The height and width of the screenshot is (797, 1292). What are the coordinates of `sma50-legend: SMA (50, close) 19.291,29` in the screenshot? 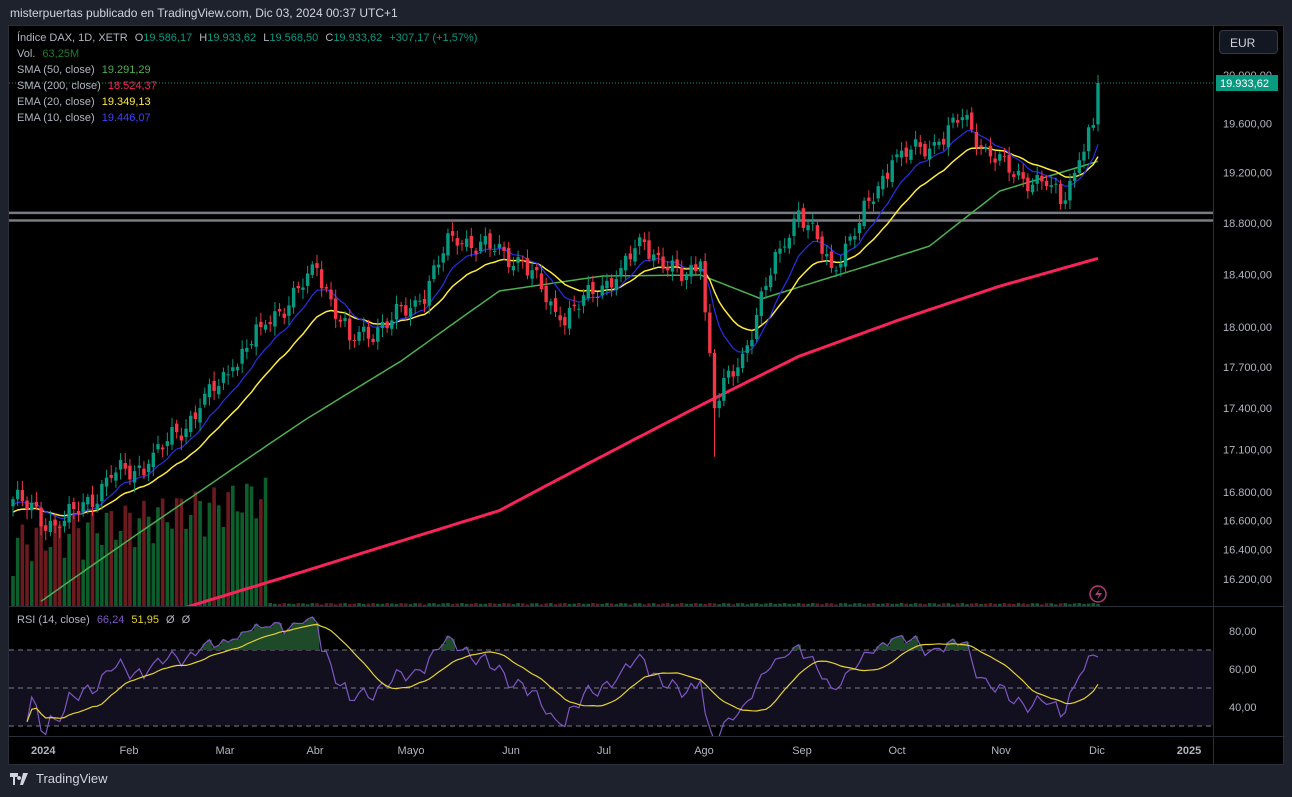 It's located at (86, 70).